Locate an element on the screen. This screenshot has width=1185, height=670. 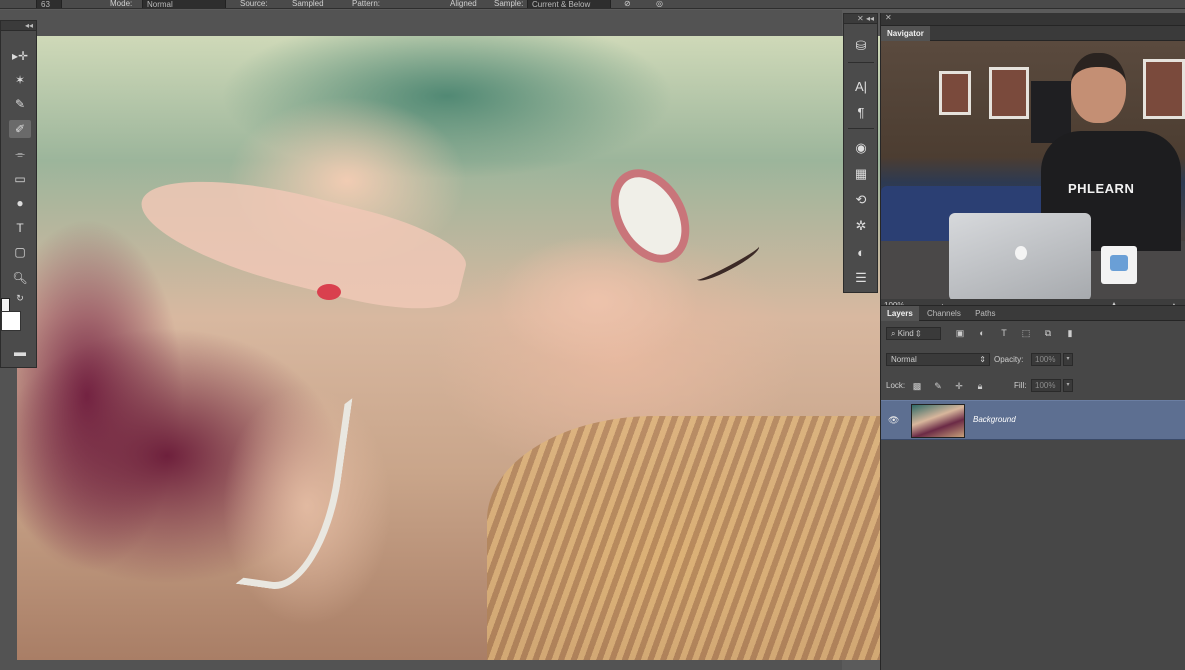
blend-mode-value: Normal is located at coordinates (904, 359).